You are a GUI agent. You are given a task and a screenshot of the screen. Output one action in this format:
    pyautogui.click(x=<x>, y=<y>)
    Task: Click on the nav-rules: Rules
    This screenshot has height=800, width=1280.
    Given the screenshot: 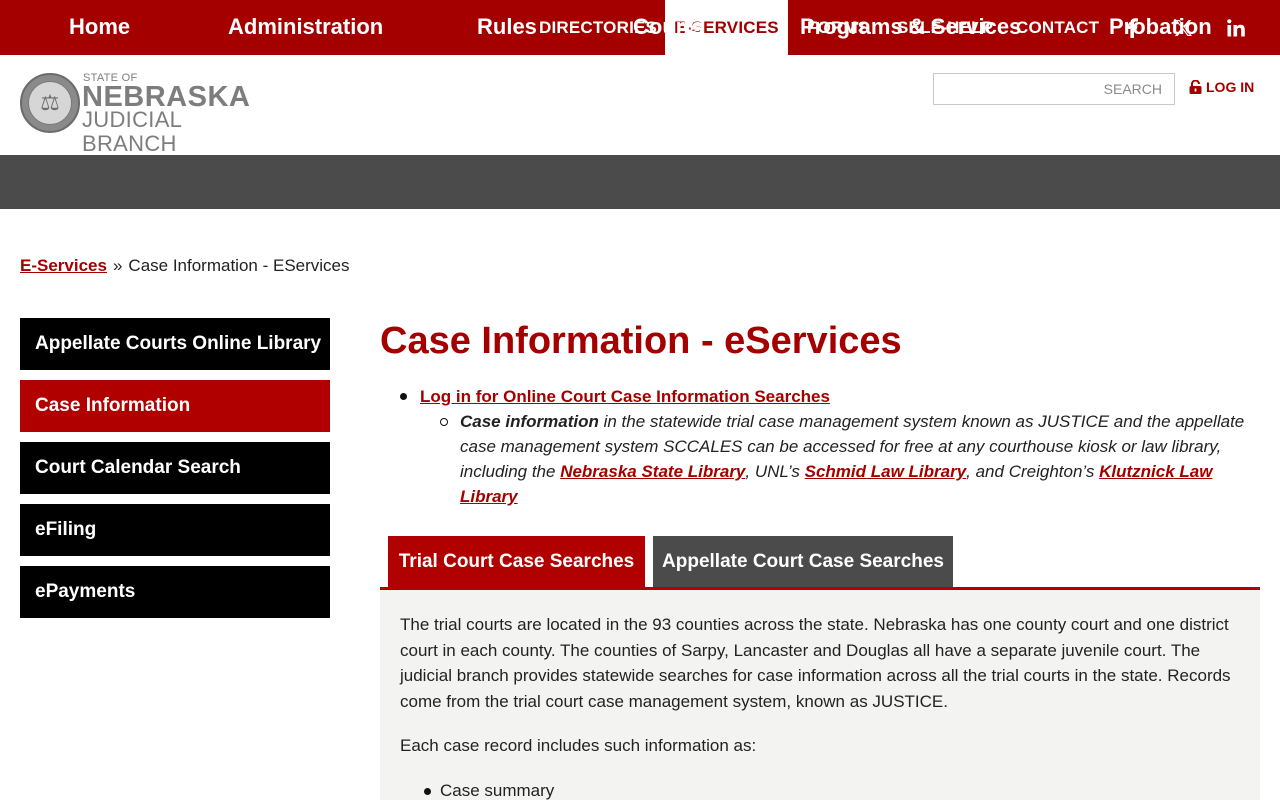 What is the action you would take?
    pyautogui.click(x=507, y=27)
    